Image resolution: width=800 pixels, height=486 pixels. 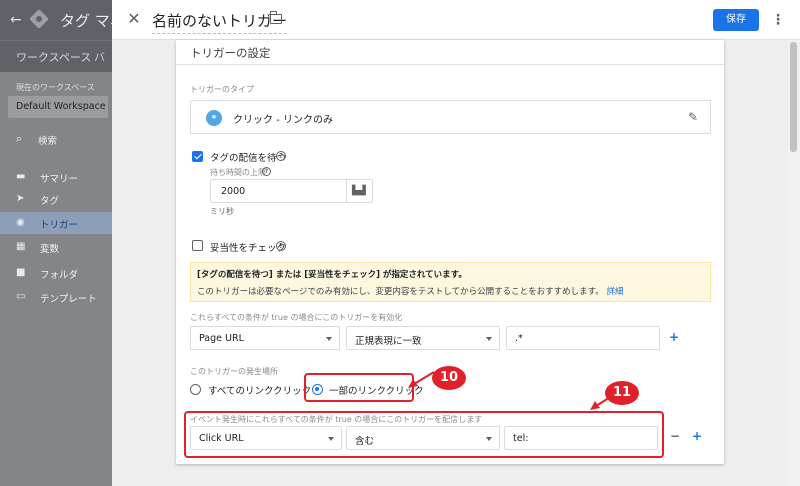 I want to click on folder-icon, so click(x=275, y=17).